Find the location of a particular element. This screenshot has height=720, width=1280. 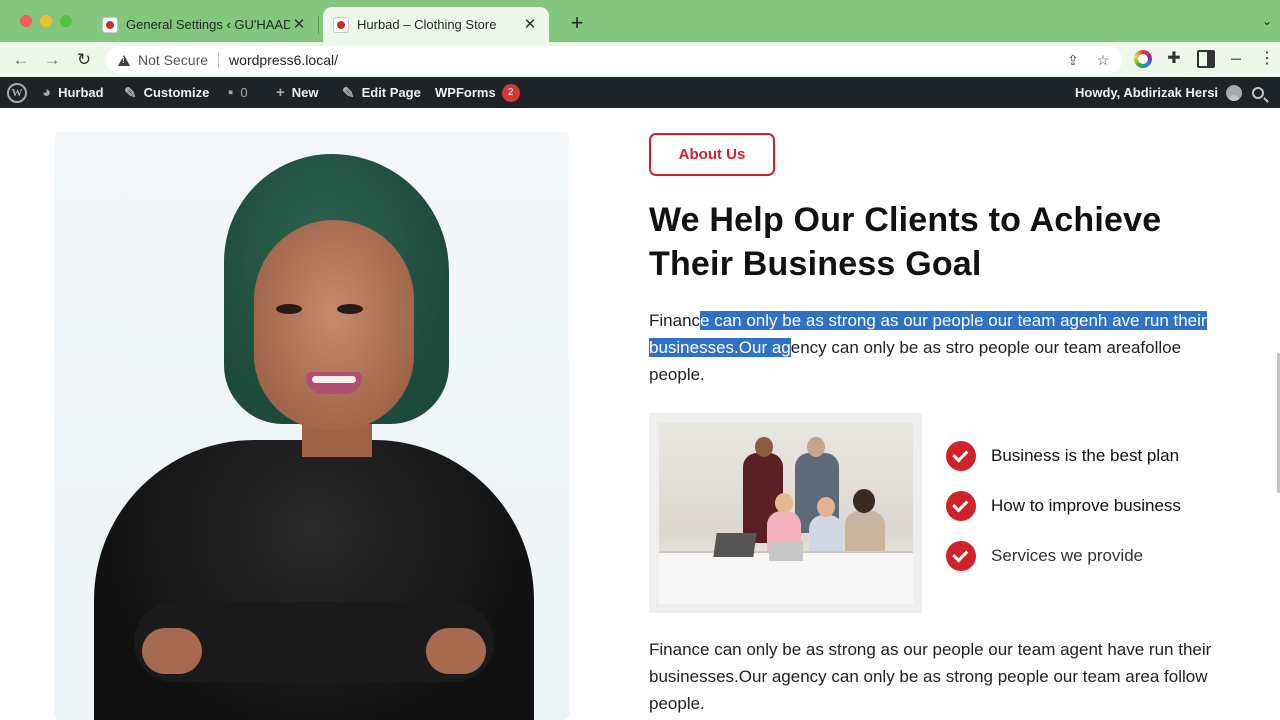

color-picker-extension-icon is located at coordinates (1143, 59).